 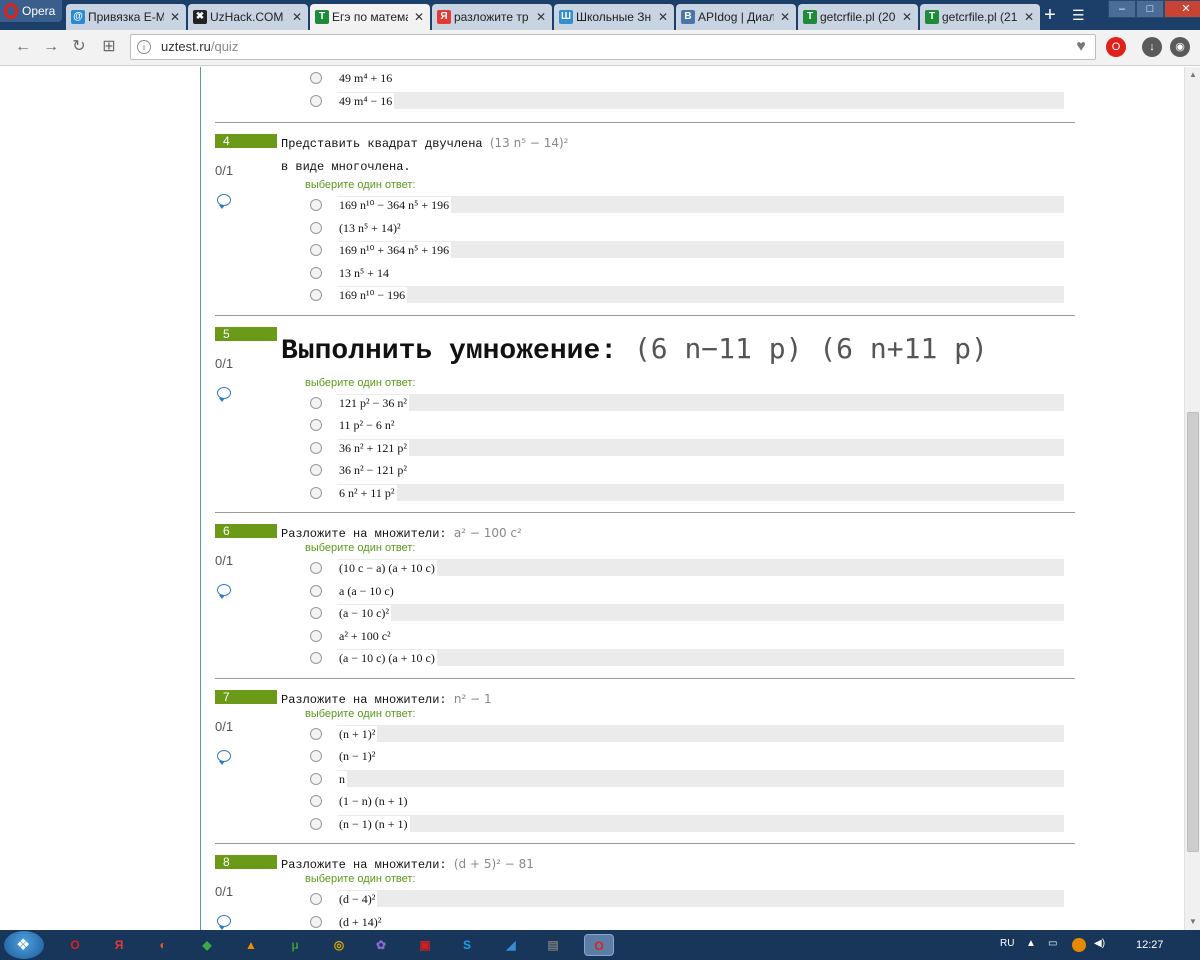 What do you see at coordinates (685, 591) in the screenshot?
I see `answer-option: a (a − 10 c)` at bounding box center [685, 591].